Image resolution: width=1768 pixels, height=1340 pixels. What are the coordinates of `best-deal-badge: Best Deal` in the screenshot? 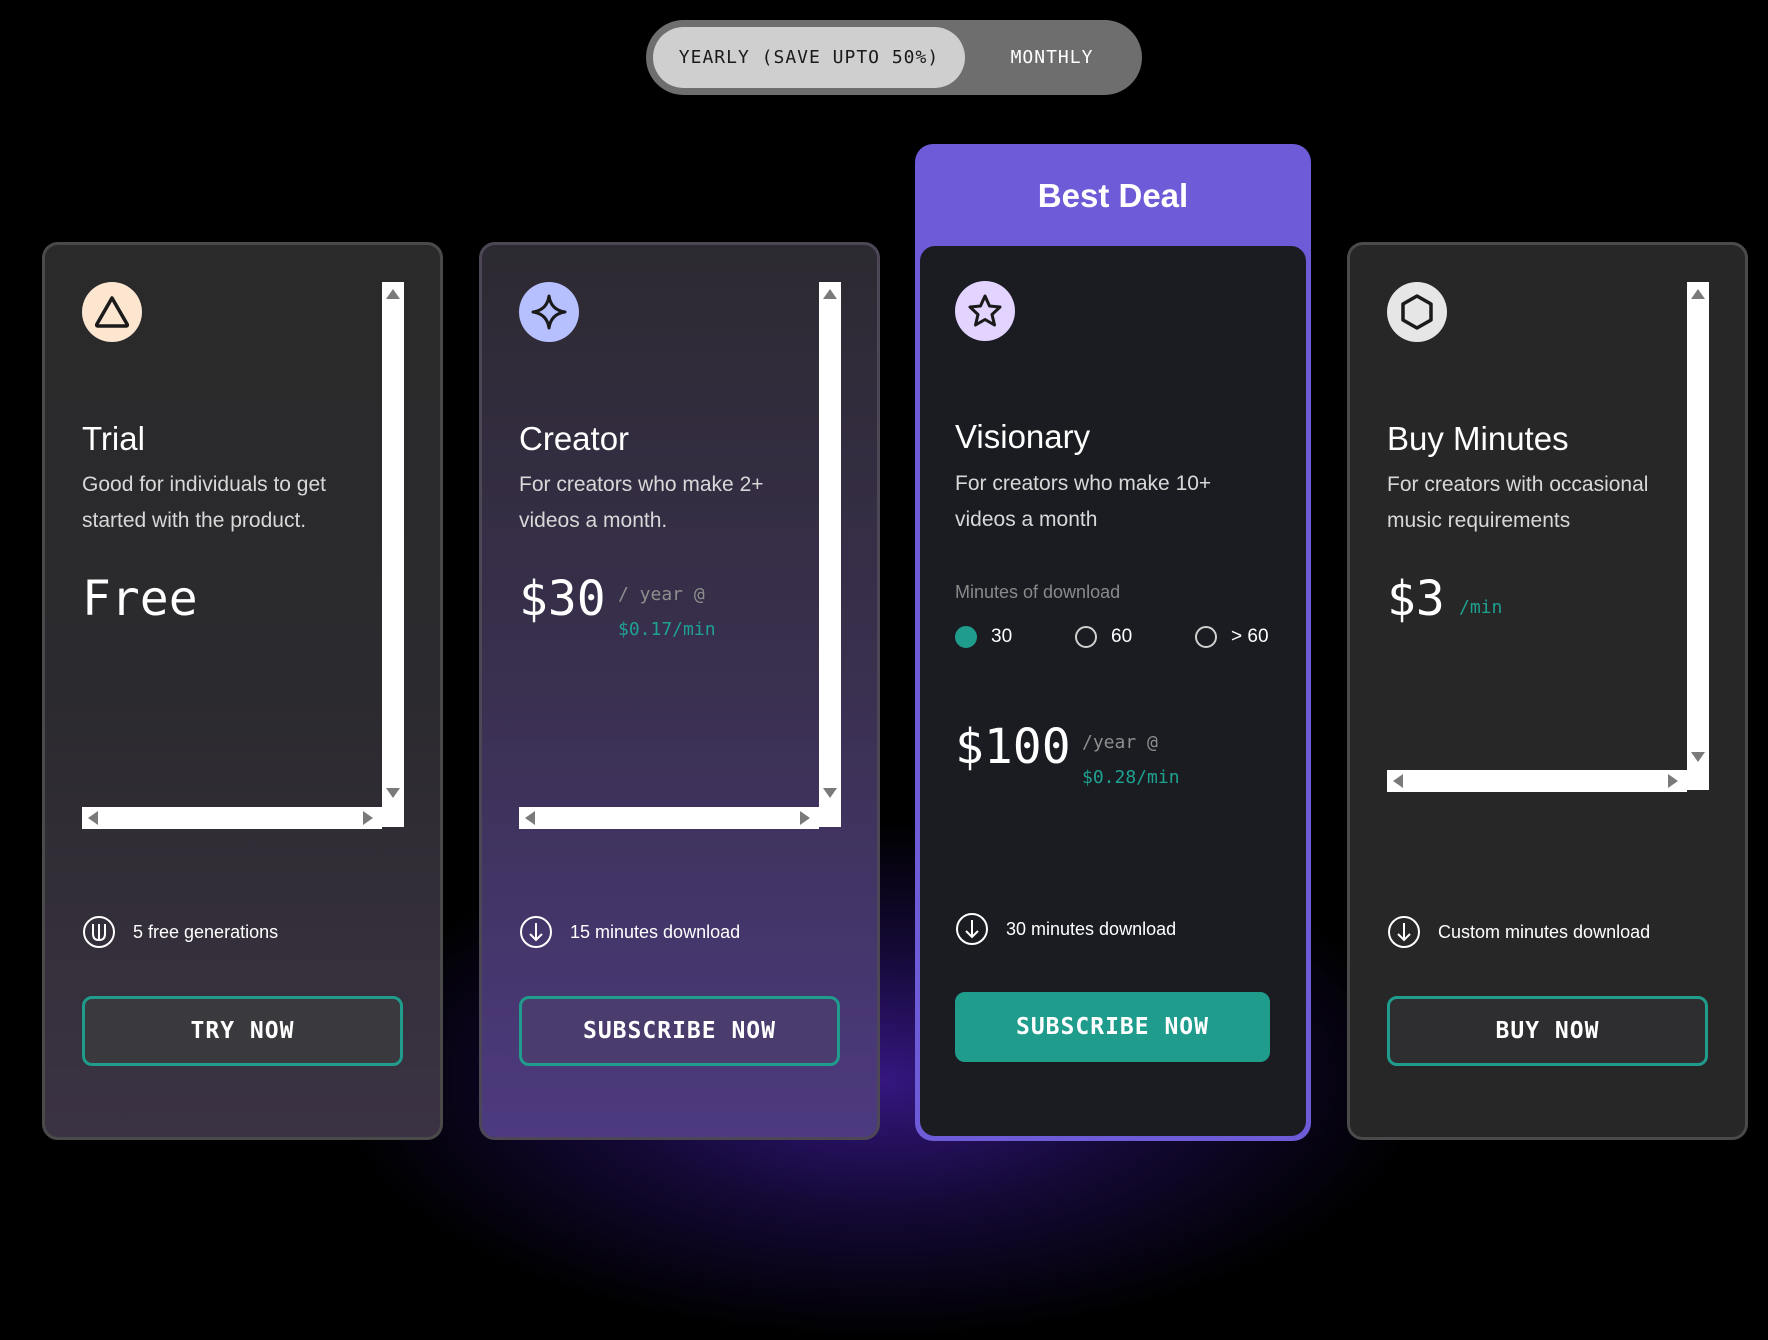 It's located at (1113, 195).